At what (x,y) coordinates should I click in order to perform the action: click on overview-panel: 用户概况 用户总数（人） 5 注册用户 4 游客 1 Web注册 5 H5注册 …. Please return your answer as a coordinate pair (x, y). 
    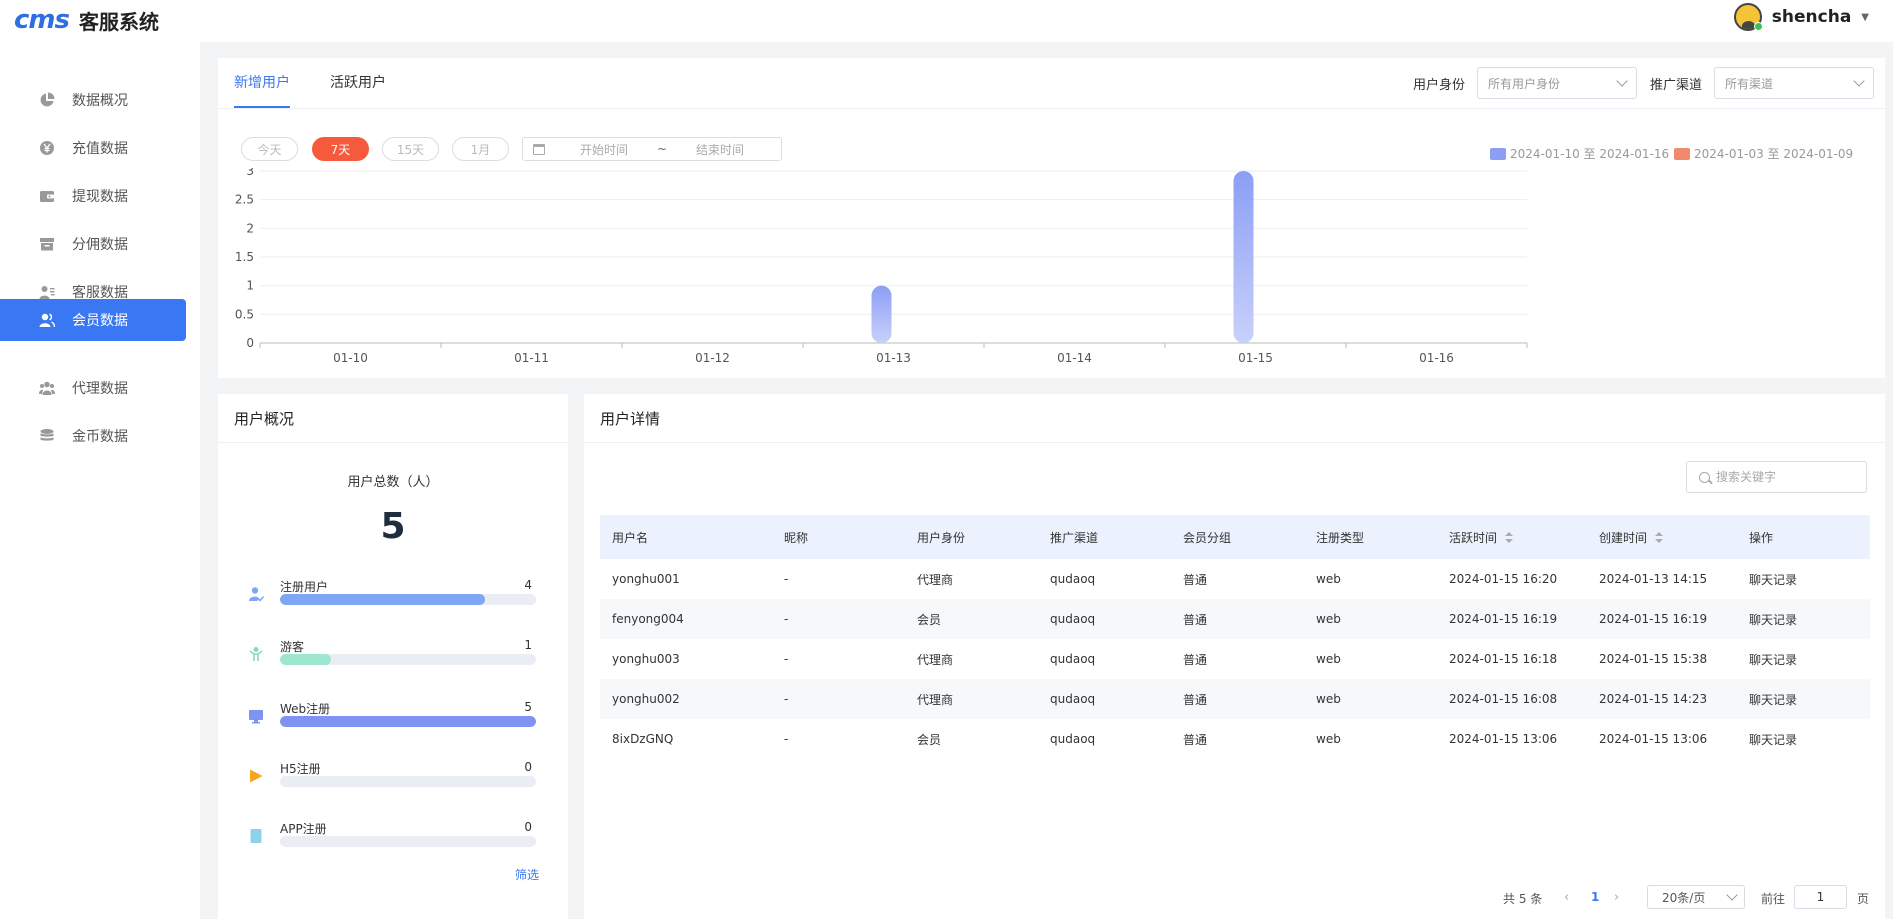
    Looking at the image, I should click on (393, 656).